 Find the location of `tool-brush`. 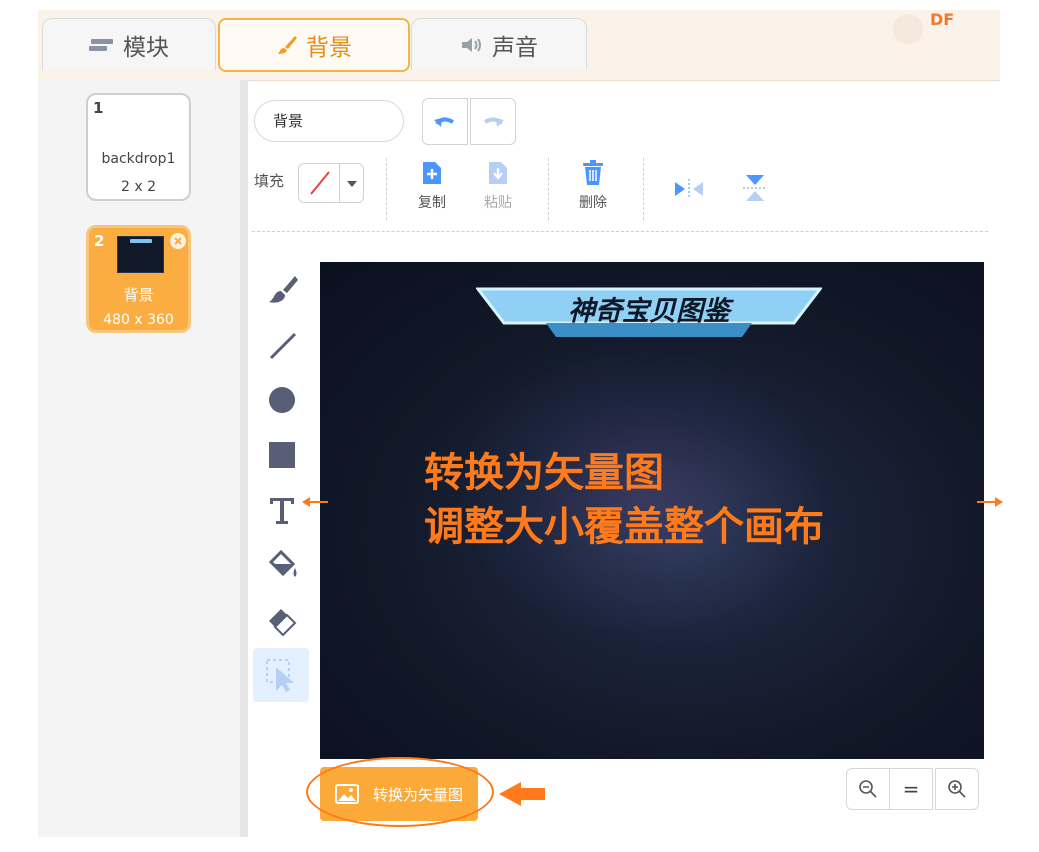

tool-brush is located at coordinates (282, 290).